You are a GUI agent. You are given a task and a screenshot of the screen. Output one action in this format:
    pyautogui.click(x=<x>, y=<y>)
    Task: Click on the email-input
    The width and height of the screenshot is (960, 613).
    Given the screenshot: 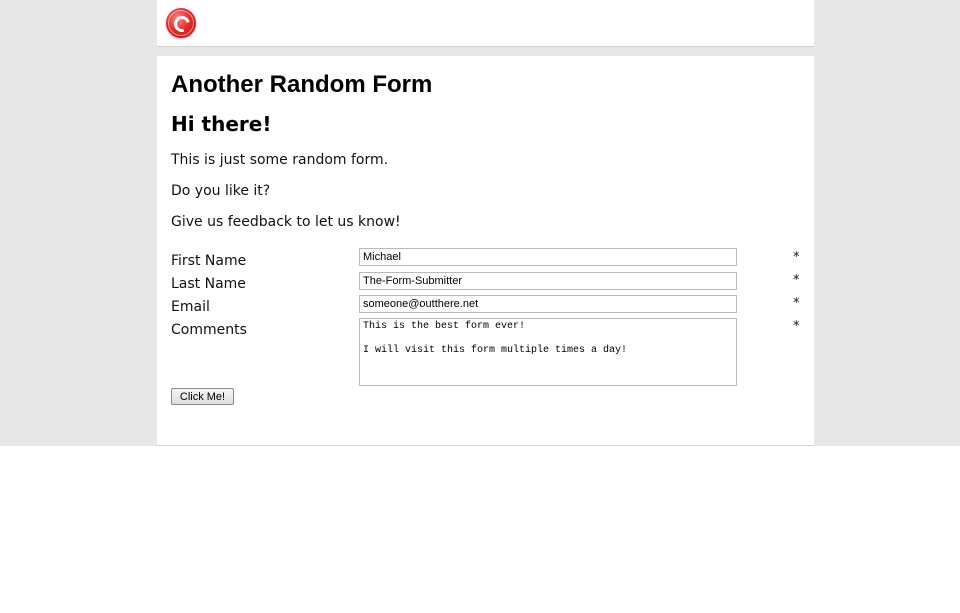 What is the action you would take?
    pyautogui.click(x=548, y=304)
    